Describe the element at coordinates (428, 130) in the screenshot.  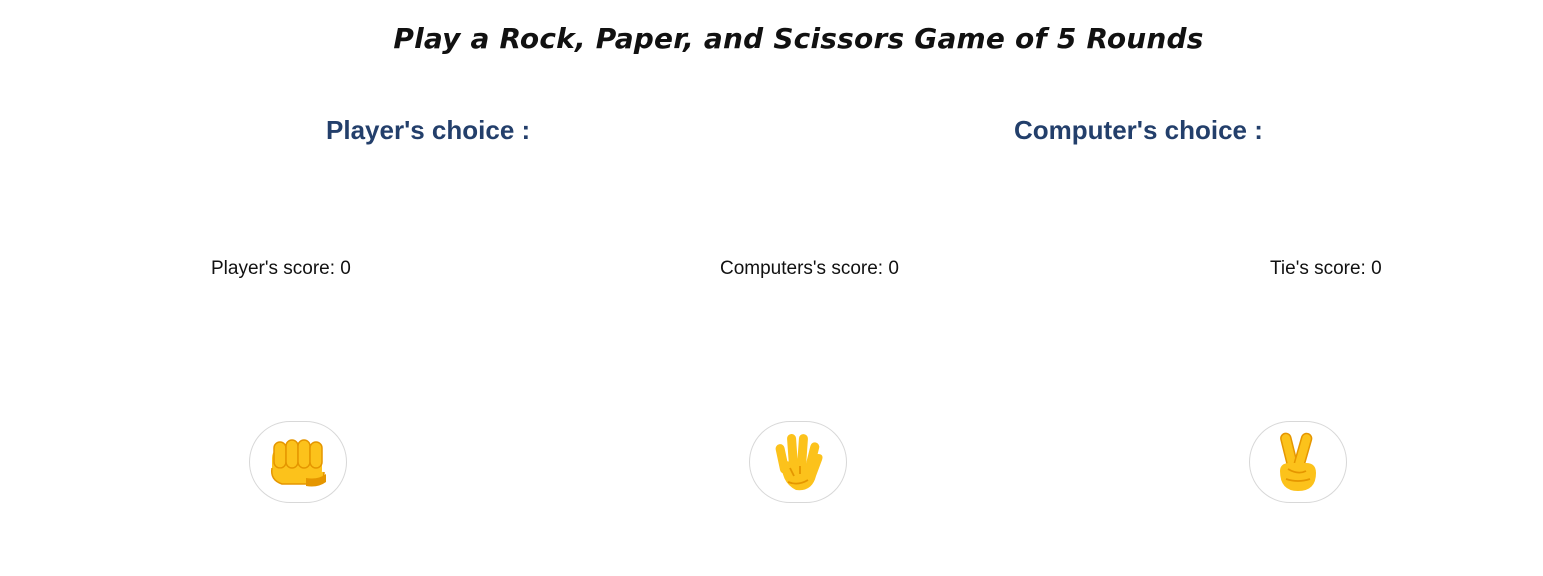
I see `player-choice-heading: Player's choice :` at that location.